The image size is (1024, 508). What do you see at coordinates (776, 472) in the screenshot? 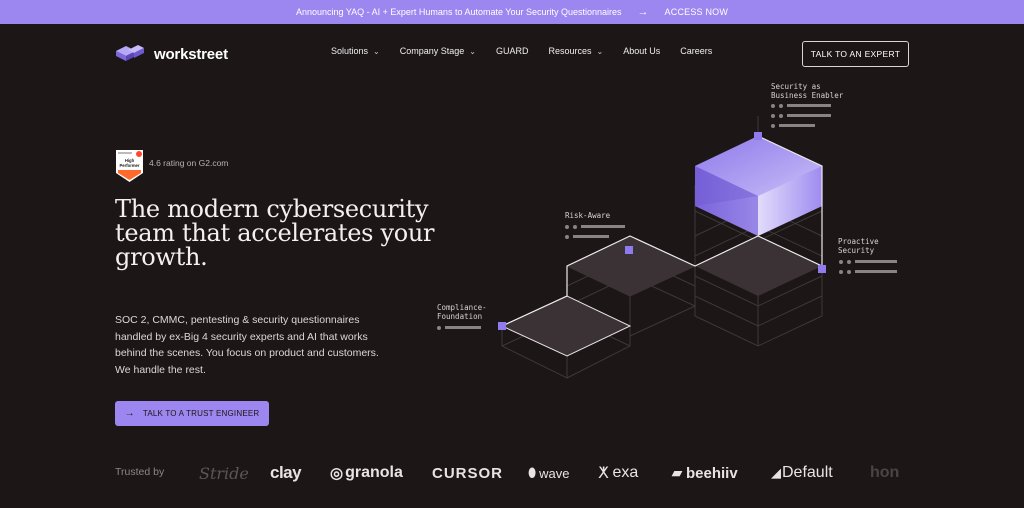
I see `default-icon: ◢` at bounding box center [776, 472].